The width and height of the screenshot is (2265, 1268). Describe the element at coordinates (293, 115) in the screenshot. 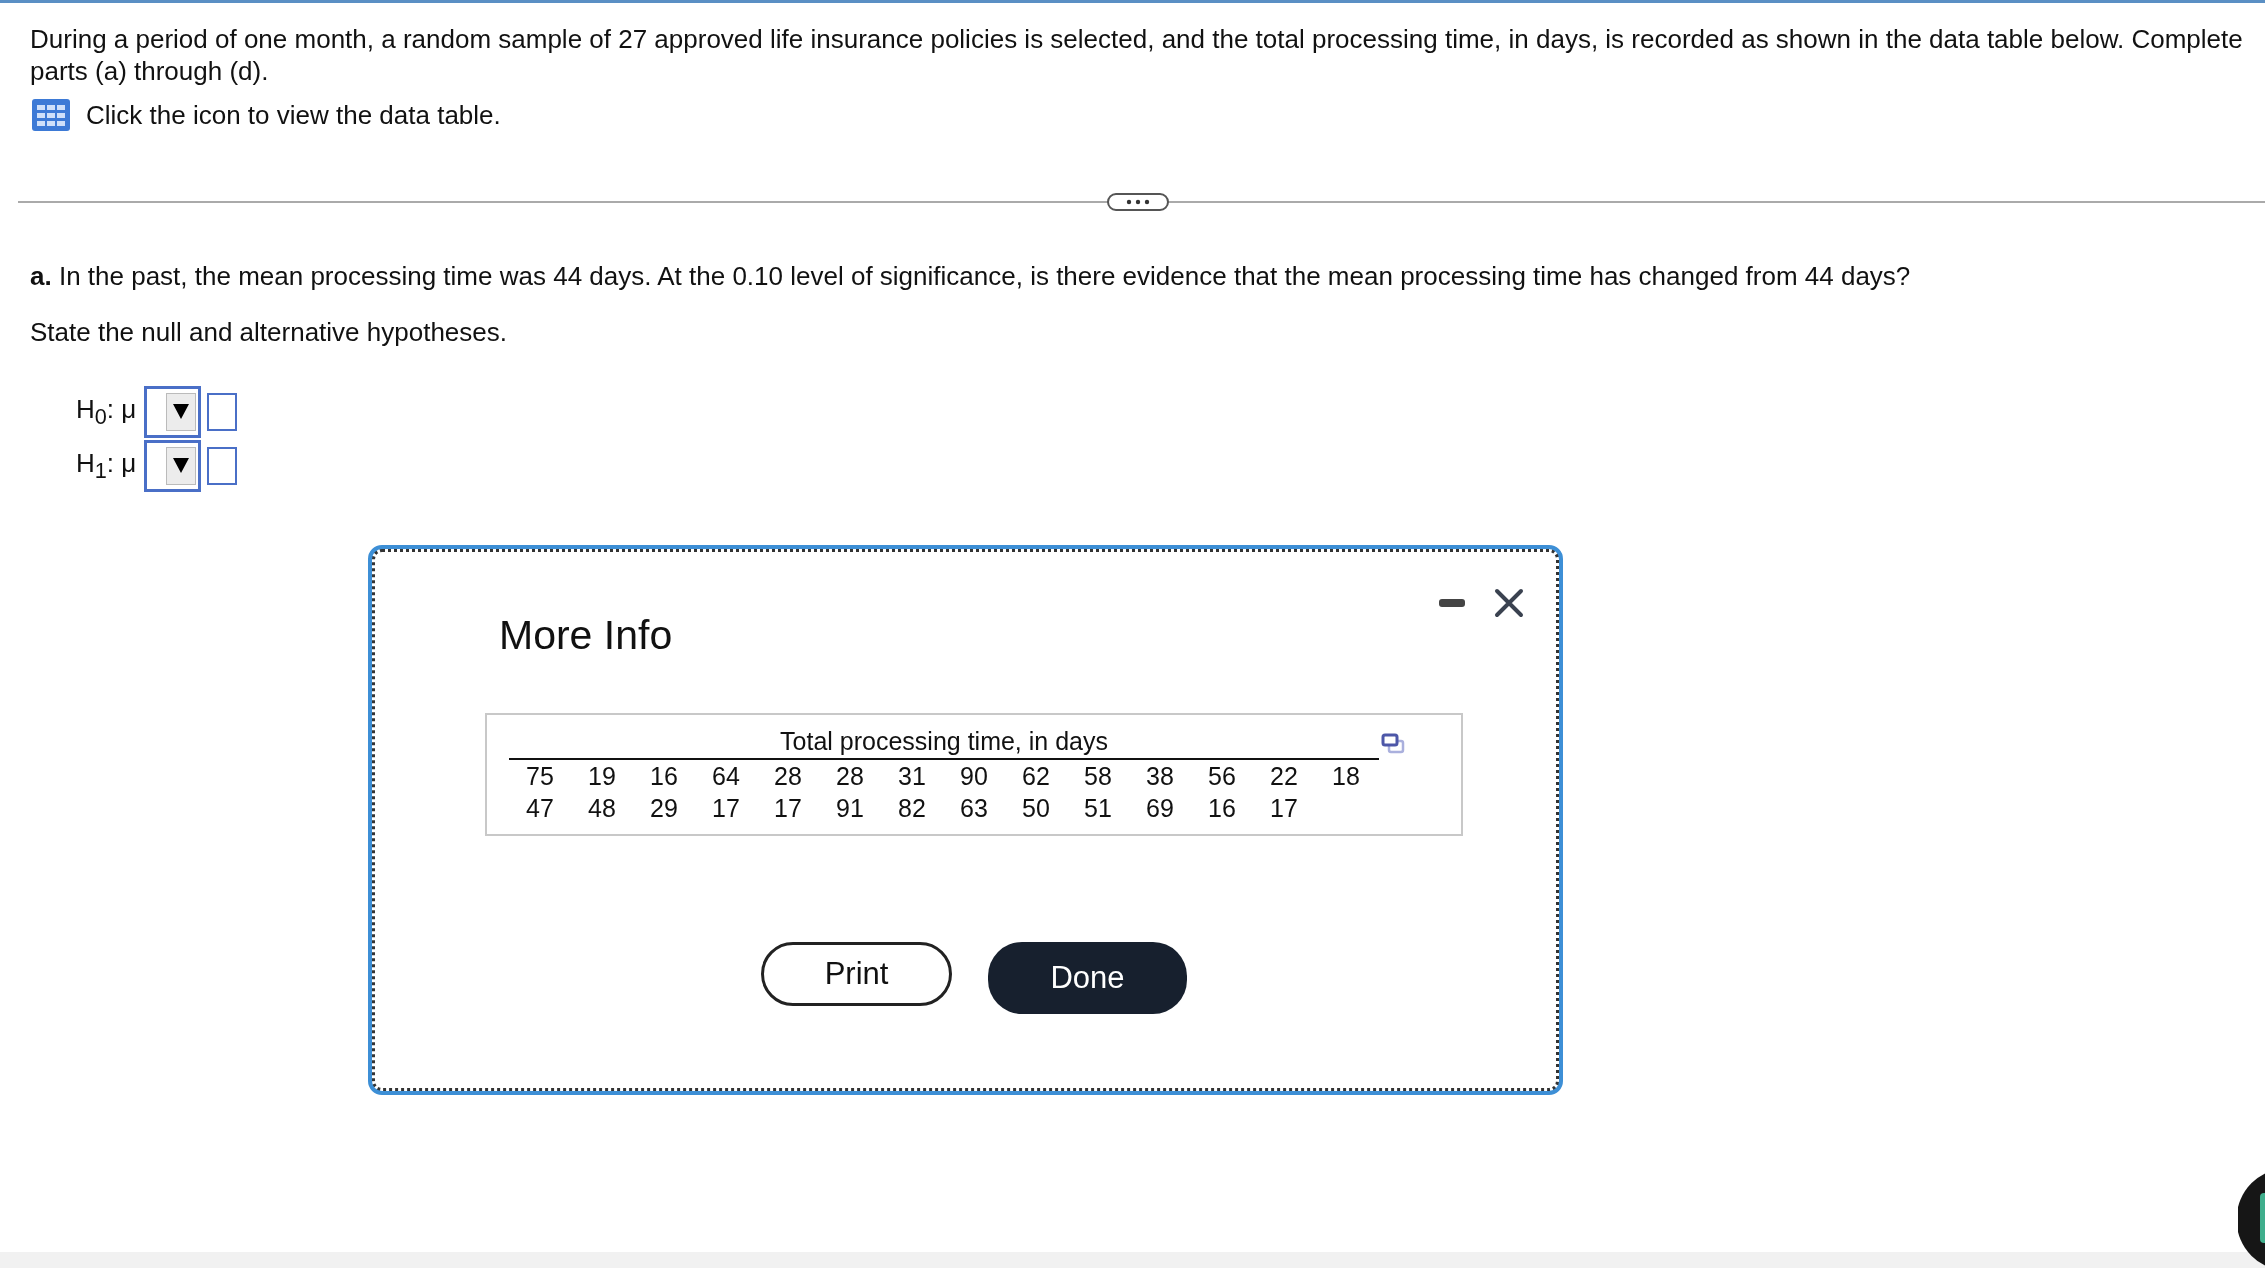

I see `data-table-link-text: Click the icon to view the data table.` at that location.